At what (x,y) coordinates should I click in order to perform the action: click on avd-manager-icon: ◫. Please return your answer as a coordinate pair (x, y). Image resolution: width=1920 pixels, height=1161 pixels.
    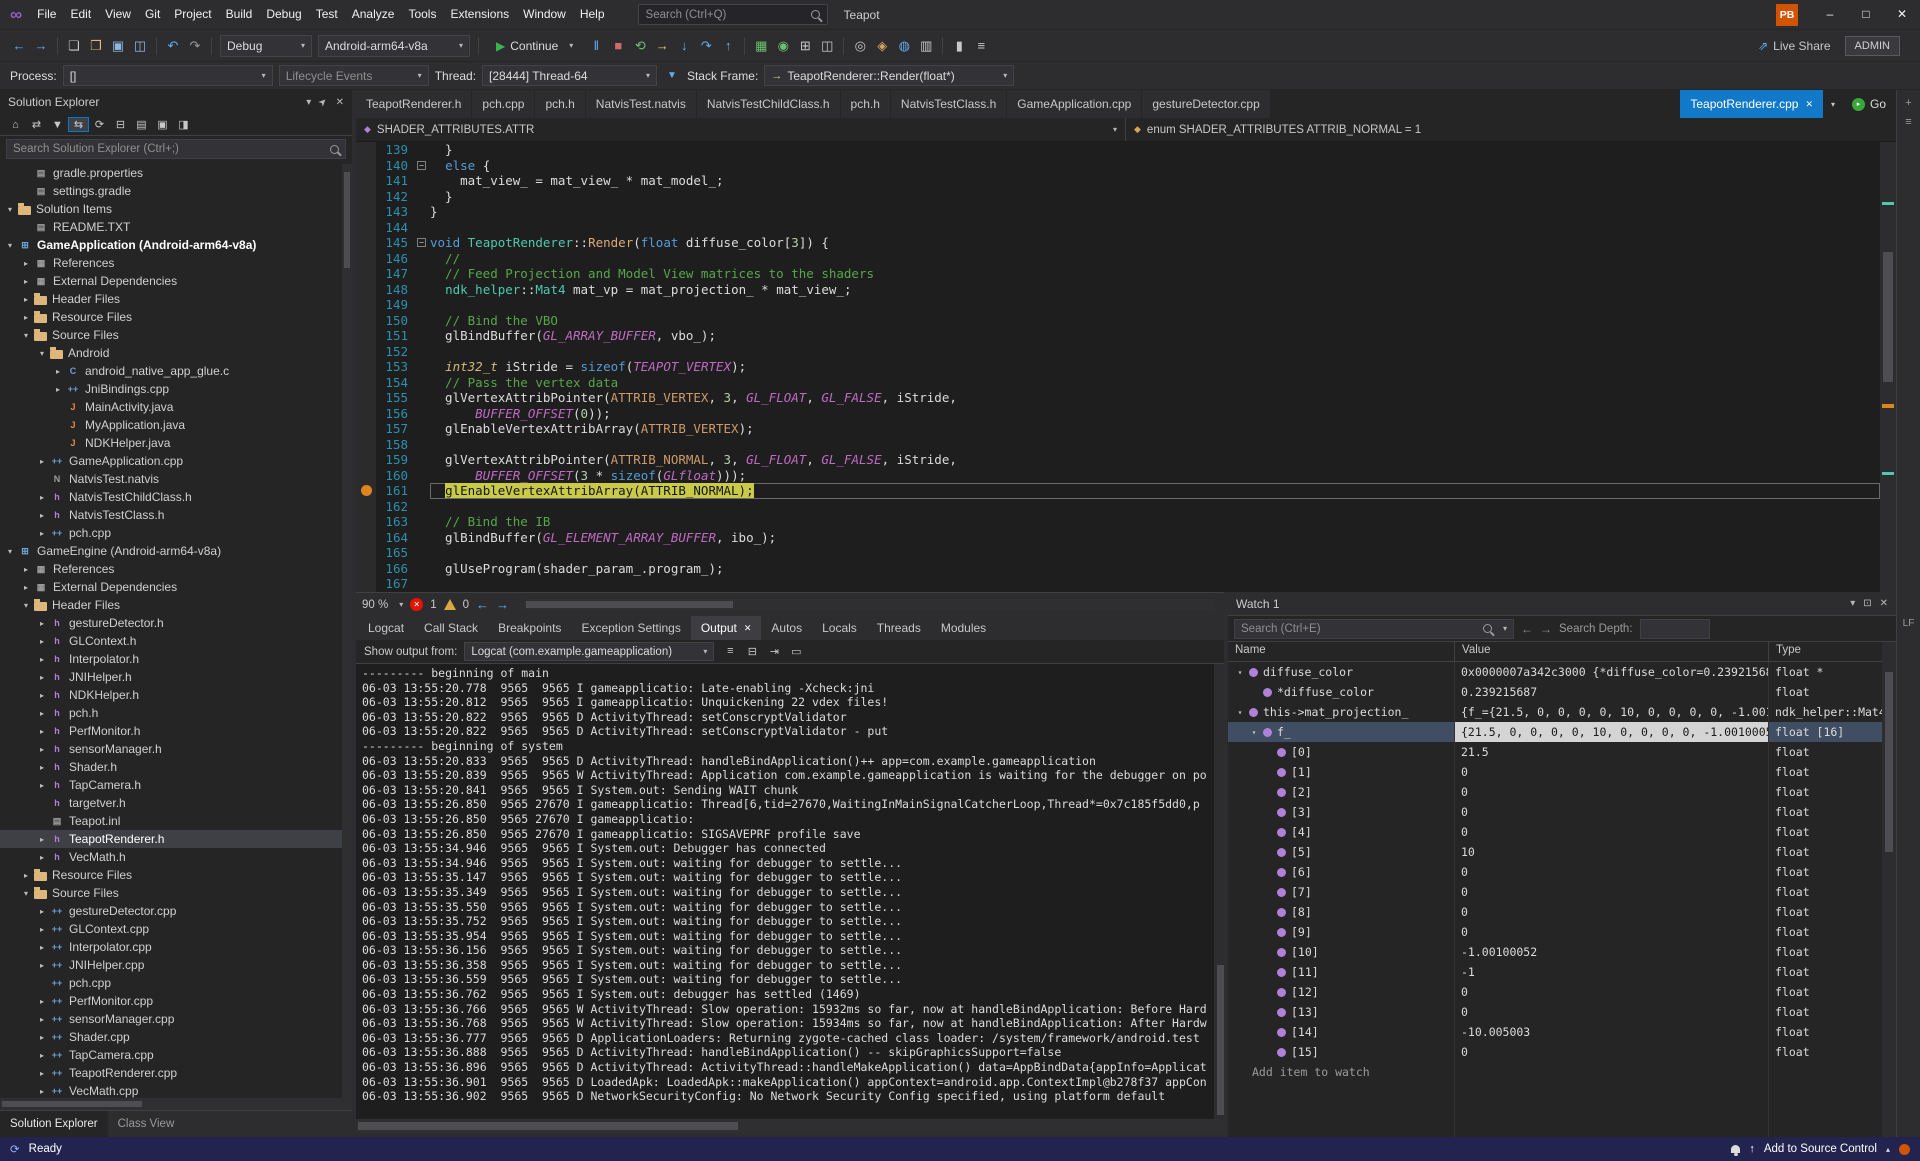
    Looking at the image, I should click on (827, 46).